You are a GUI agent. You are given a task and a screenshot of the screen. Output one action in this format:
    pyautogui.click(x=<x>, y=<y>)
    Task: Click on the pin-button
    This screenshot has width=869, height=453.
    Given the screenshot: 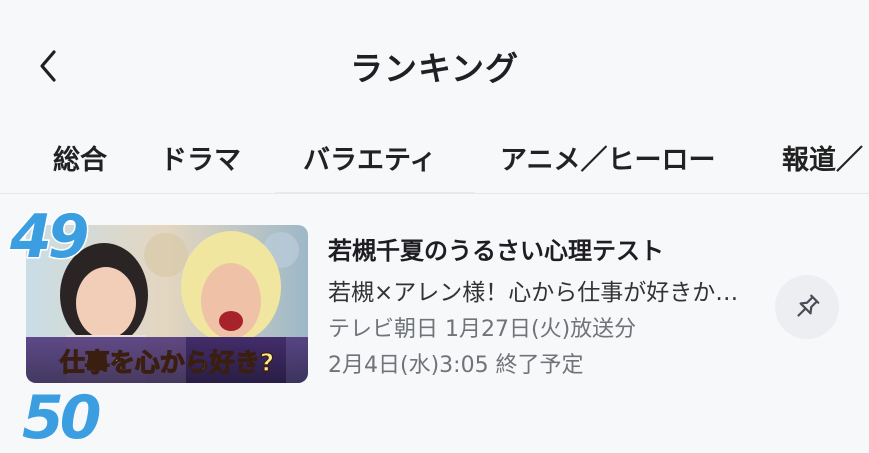 What is the action you would take?
    pyautogui.click(x=807, y=307)
    